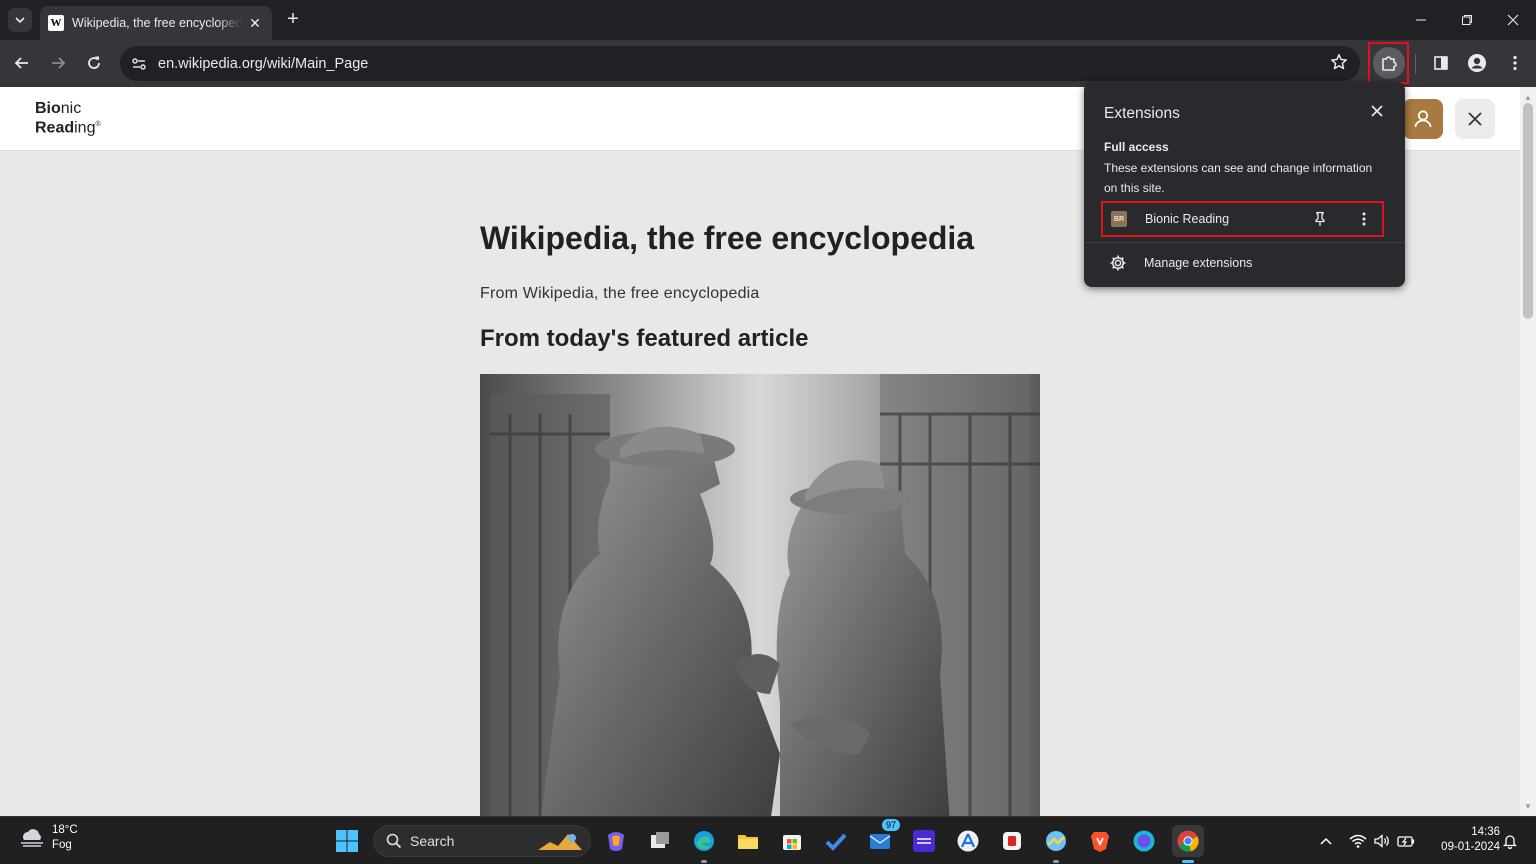 This screenshot has height=864, width=1536. I want to click on volume-icon, so click(1382, 841).